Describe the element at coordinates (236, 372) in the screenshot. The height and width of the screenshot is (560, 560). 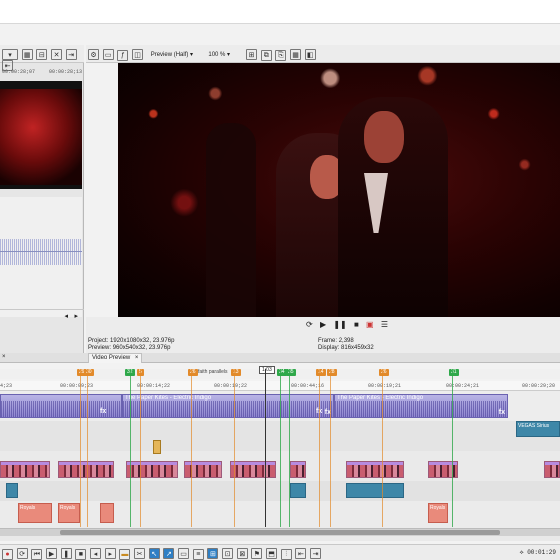
I see `marker-13: 13` at that location.